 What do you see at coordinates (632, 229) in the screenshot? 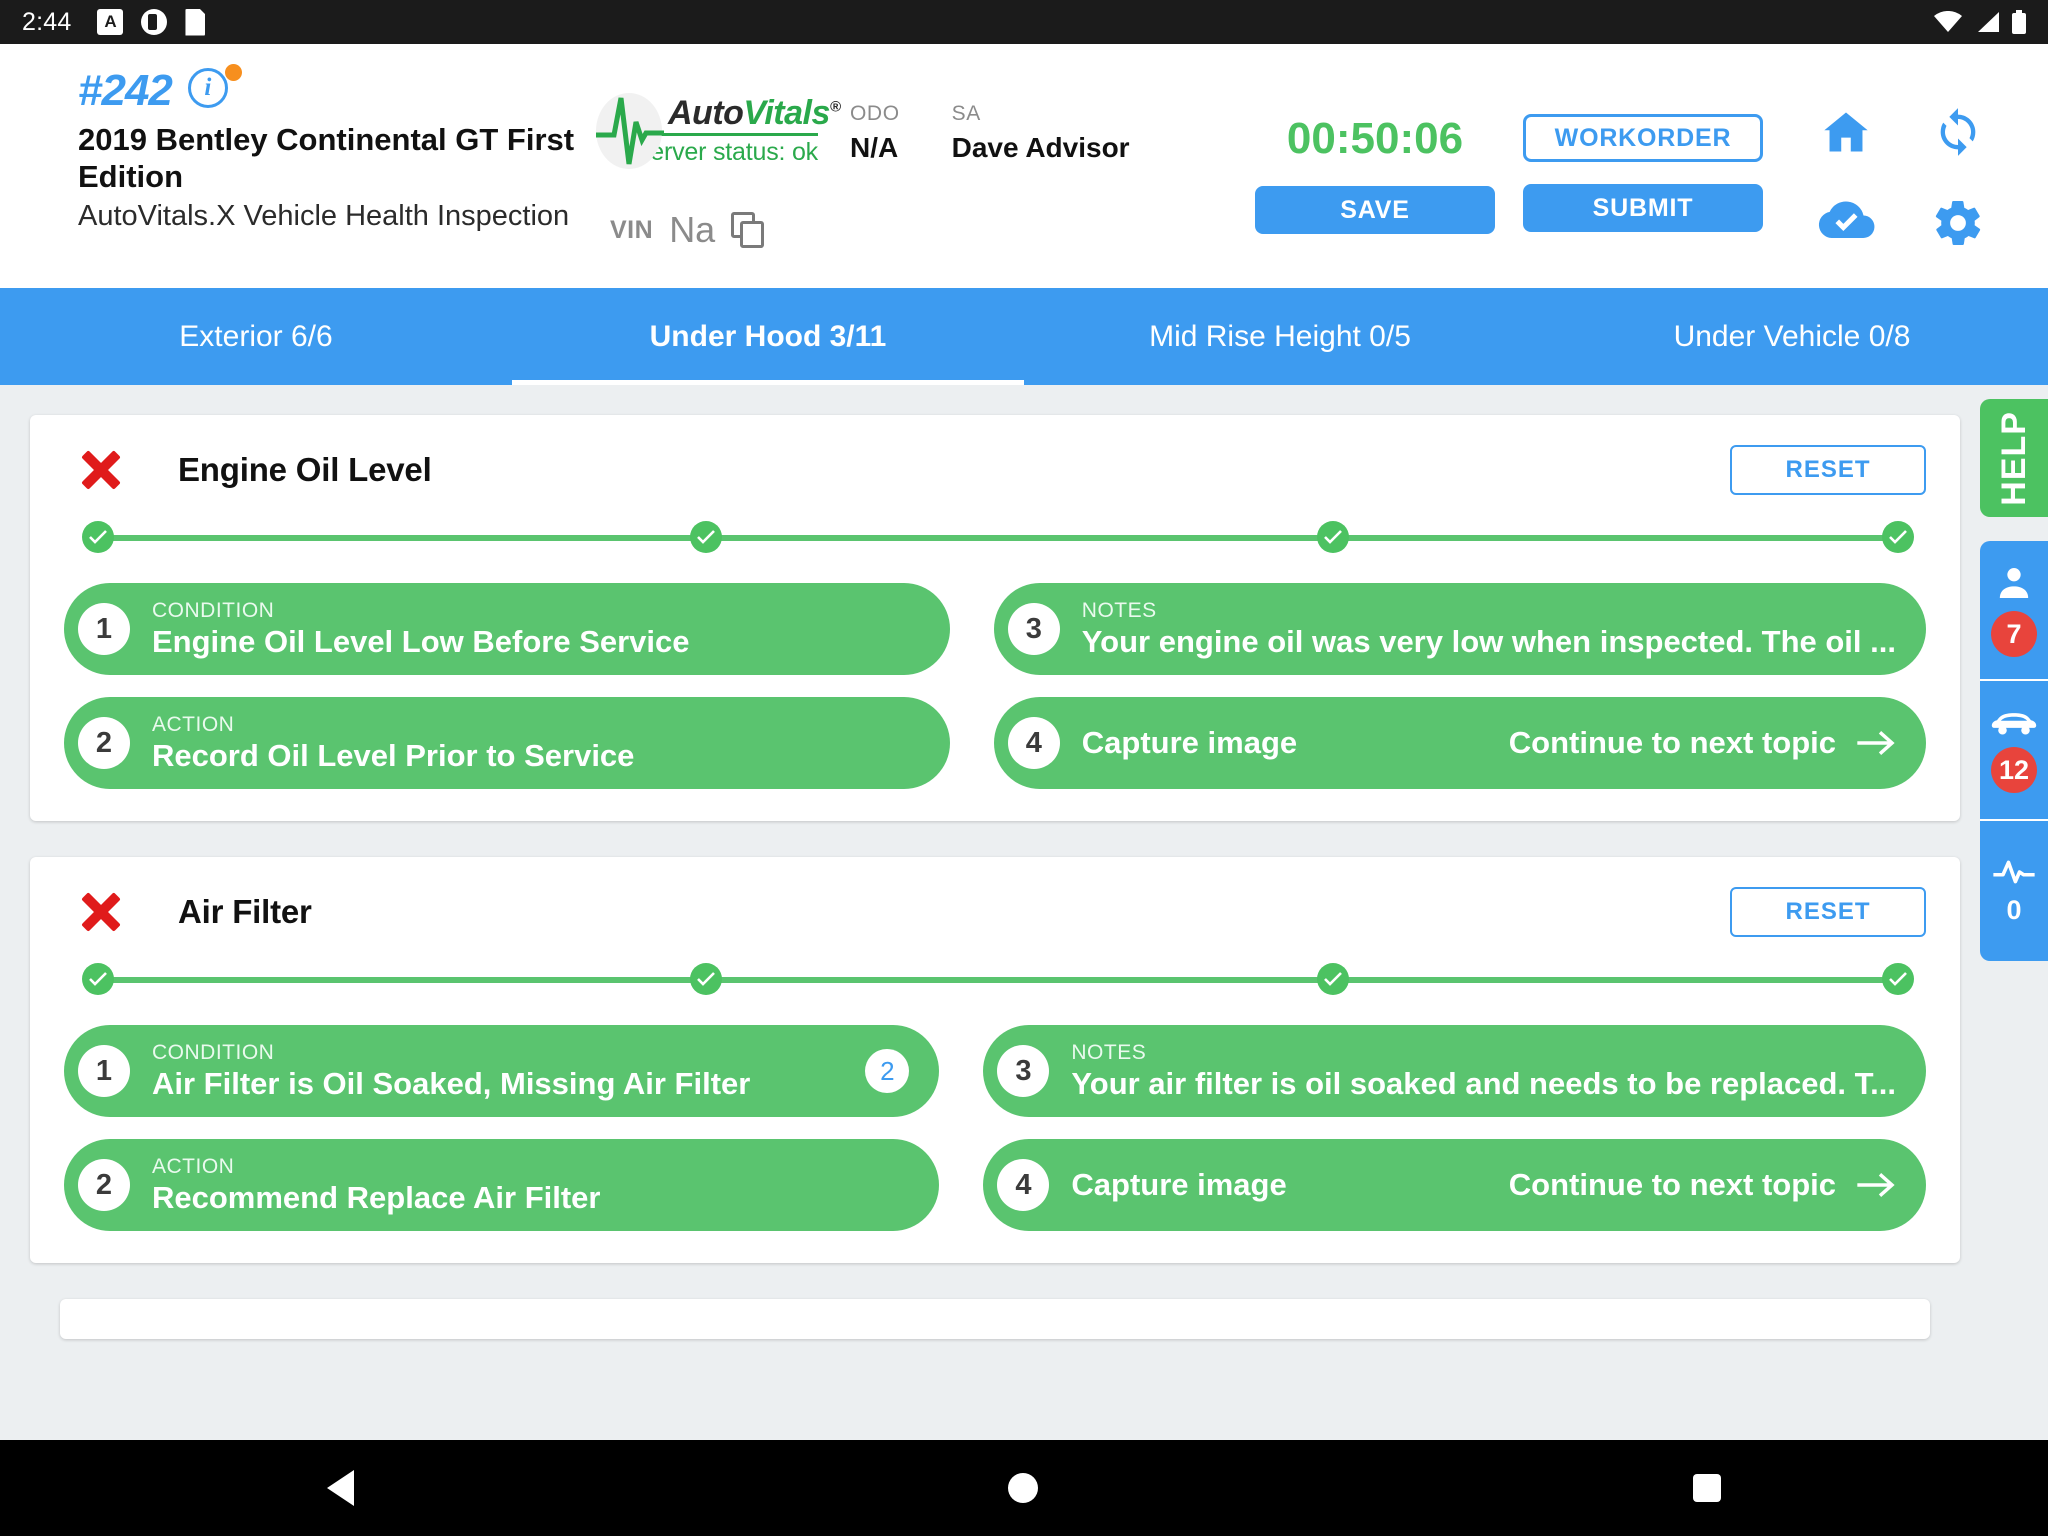
I see `vin-label: VIN` at bounding box center [632, 229].